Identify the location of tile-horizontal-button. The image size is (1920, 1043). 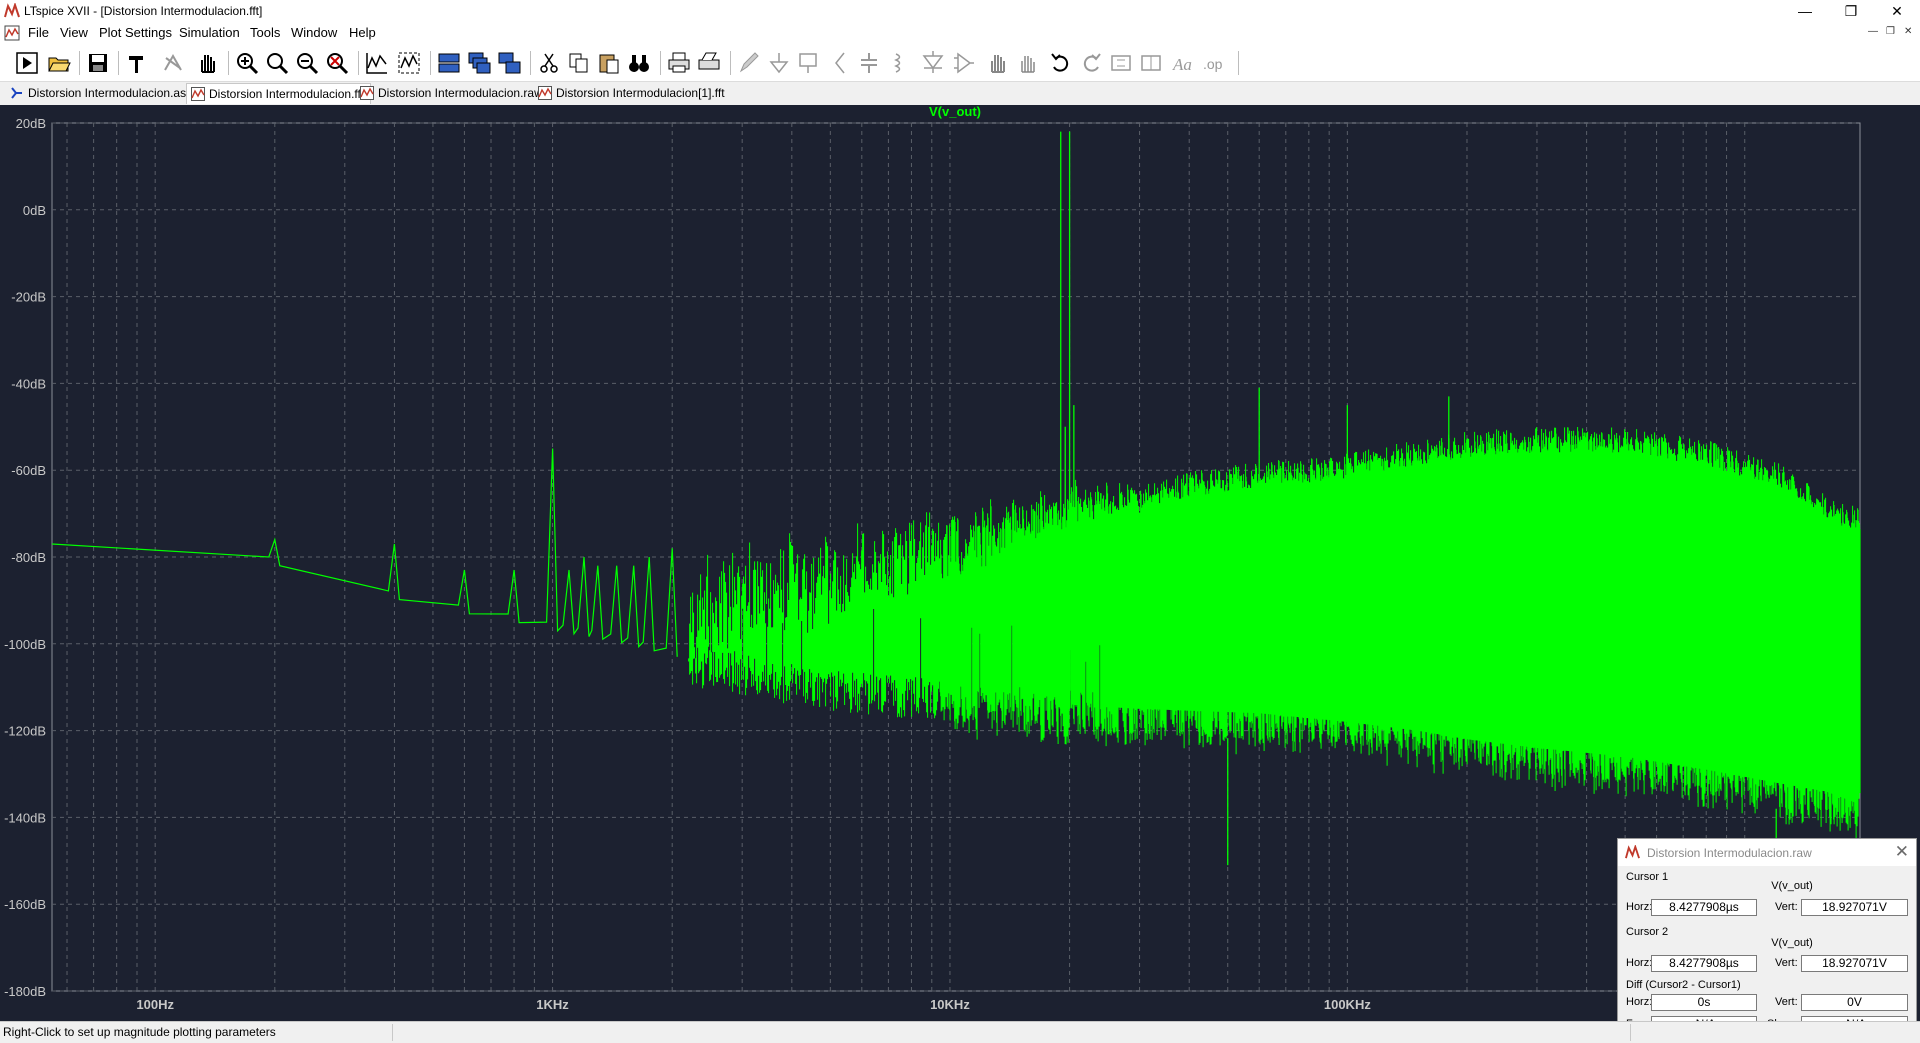
(449, 63).